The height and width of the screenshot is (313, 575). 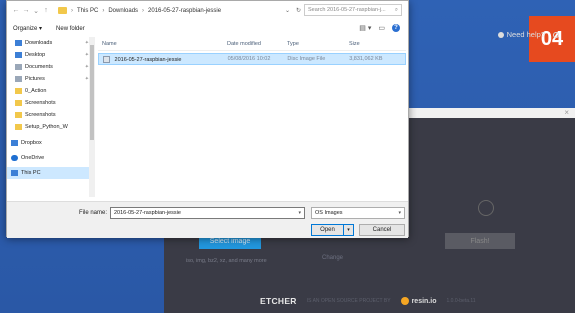 What do you see at coordinates (18, 55) in the screenshot?
I see `desktop-icon` at bounding box center [18, 55].